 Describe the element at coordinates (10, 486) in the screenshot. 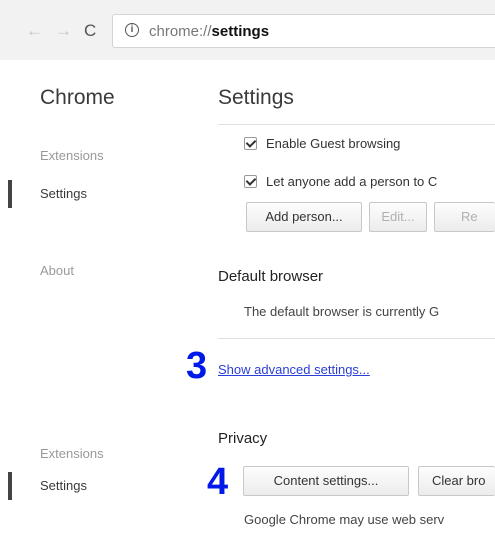

I see `active-indicator-lower` at that location.